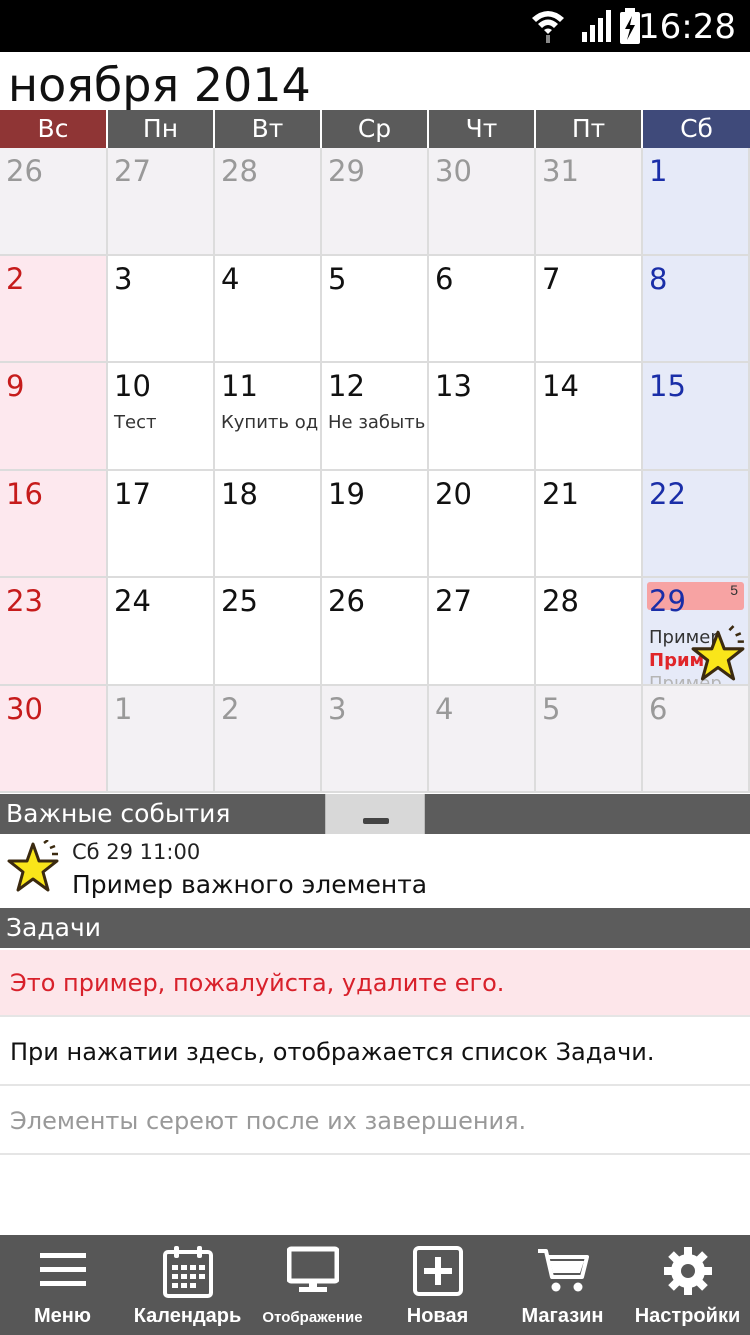  Describe the element at coordinates (562, 1316) in the screenshot. I see `nav-label: Магазин` at that location.